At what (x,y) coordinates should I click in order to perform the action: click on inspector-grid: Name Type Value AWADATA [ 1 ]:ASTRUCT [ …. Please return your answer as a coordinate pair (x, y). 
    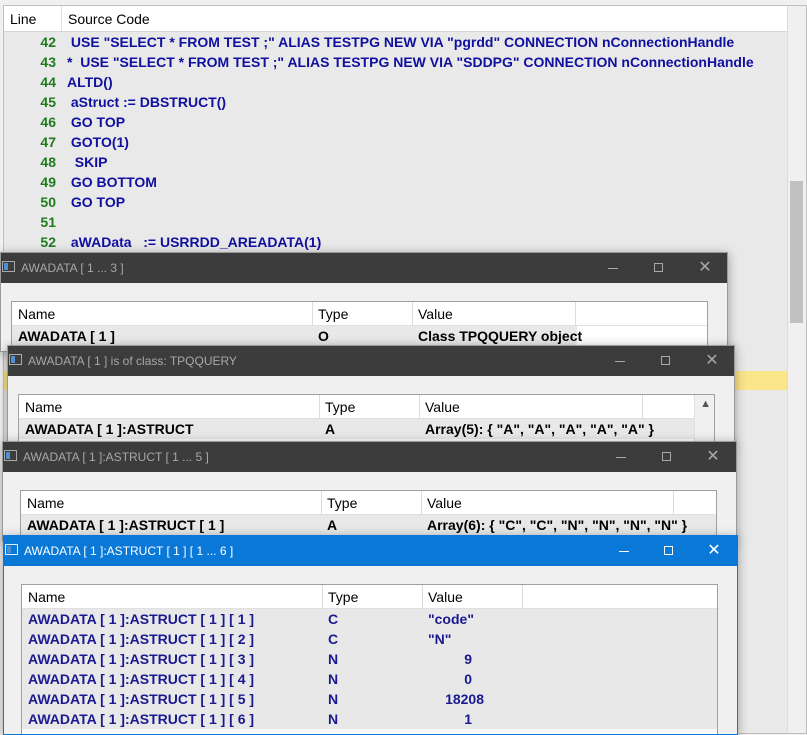
    Looking at the image, I should click on (368, 515).